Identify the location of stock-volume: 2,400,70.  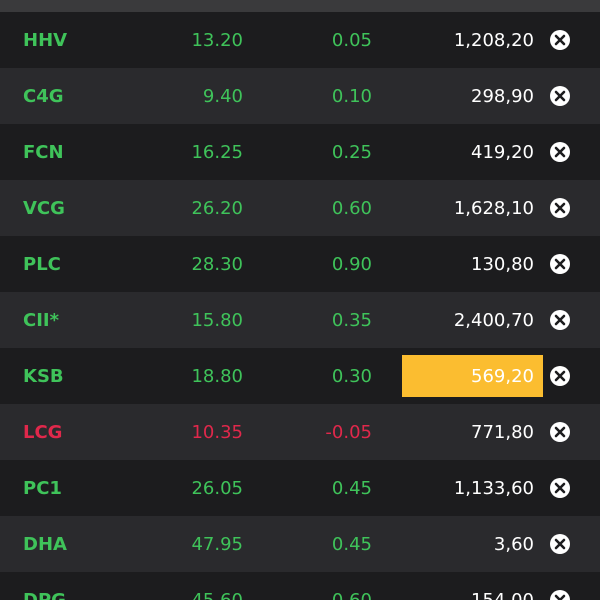
(493, 320).